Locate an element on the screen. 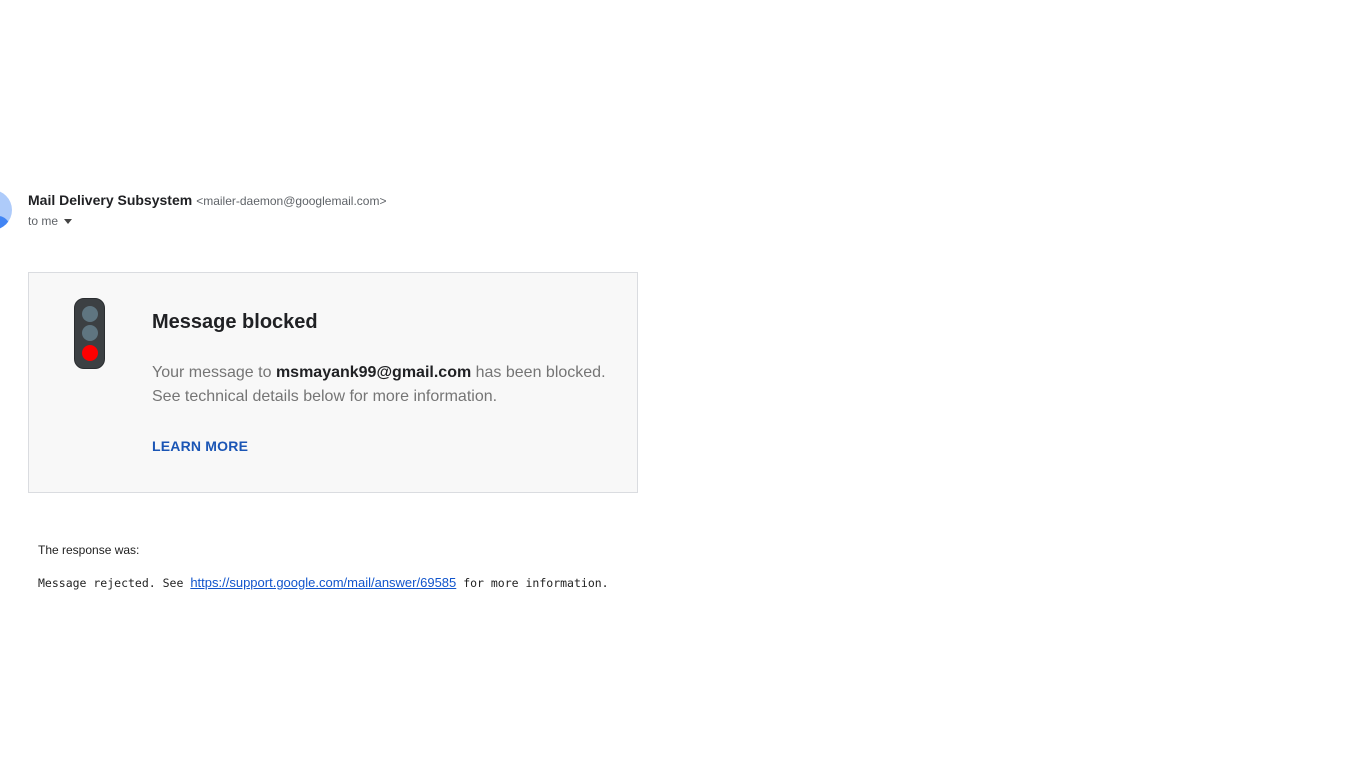  recipient-details-toggle: to me is located at coordinates (50, 221).